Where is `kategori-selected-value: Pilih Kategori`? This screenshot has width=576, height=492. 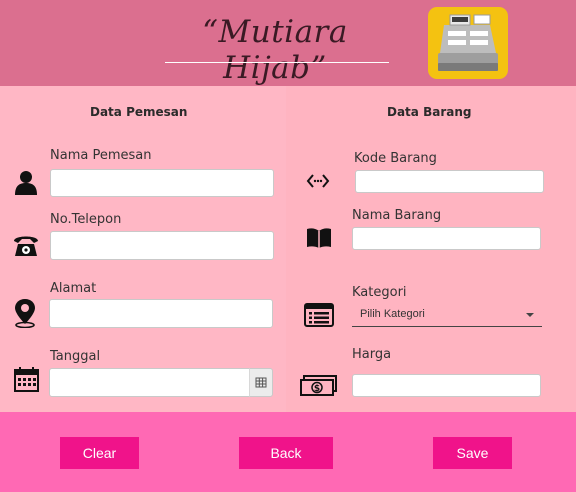 kategori-selected-value: Pilih Kategori is located at coordinates (392, 314).